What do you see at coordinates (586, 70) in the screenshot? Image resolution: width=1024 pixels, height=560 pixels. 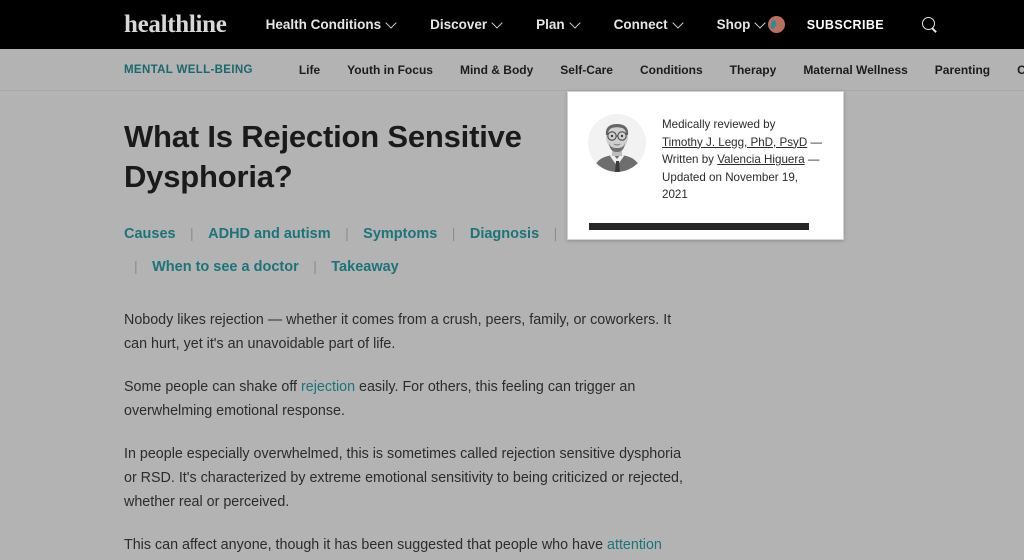 I see `subnav-item-self-care: Self-Care` at bounding box center [586, 70].